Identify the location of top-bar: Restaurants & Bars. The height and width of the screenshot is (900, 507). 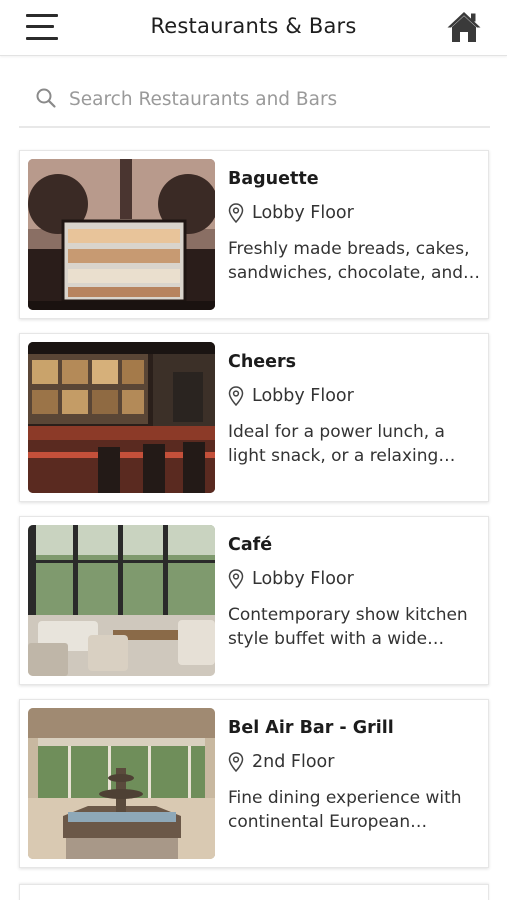
(253, 28).